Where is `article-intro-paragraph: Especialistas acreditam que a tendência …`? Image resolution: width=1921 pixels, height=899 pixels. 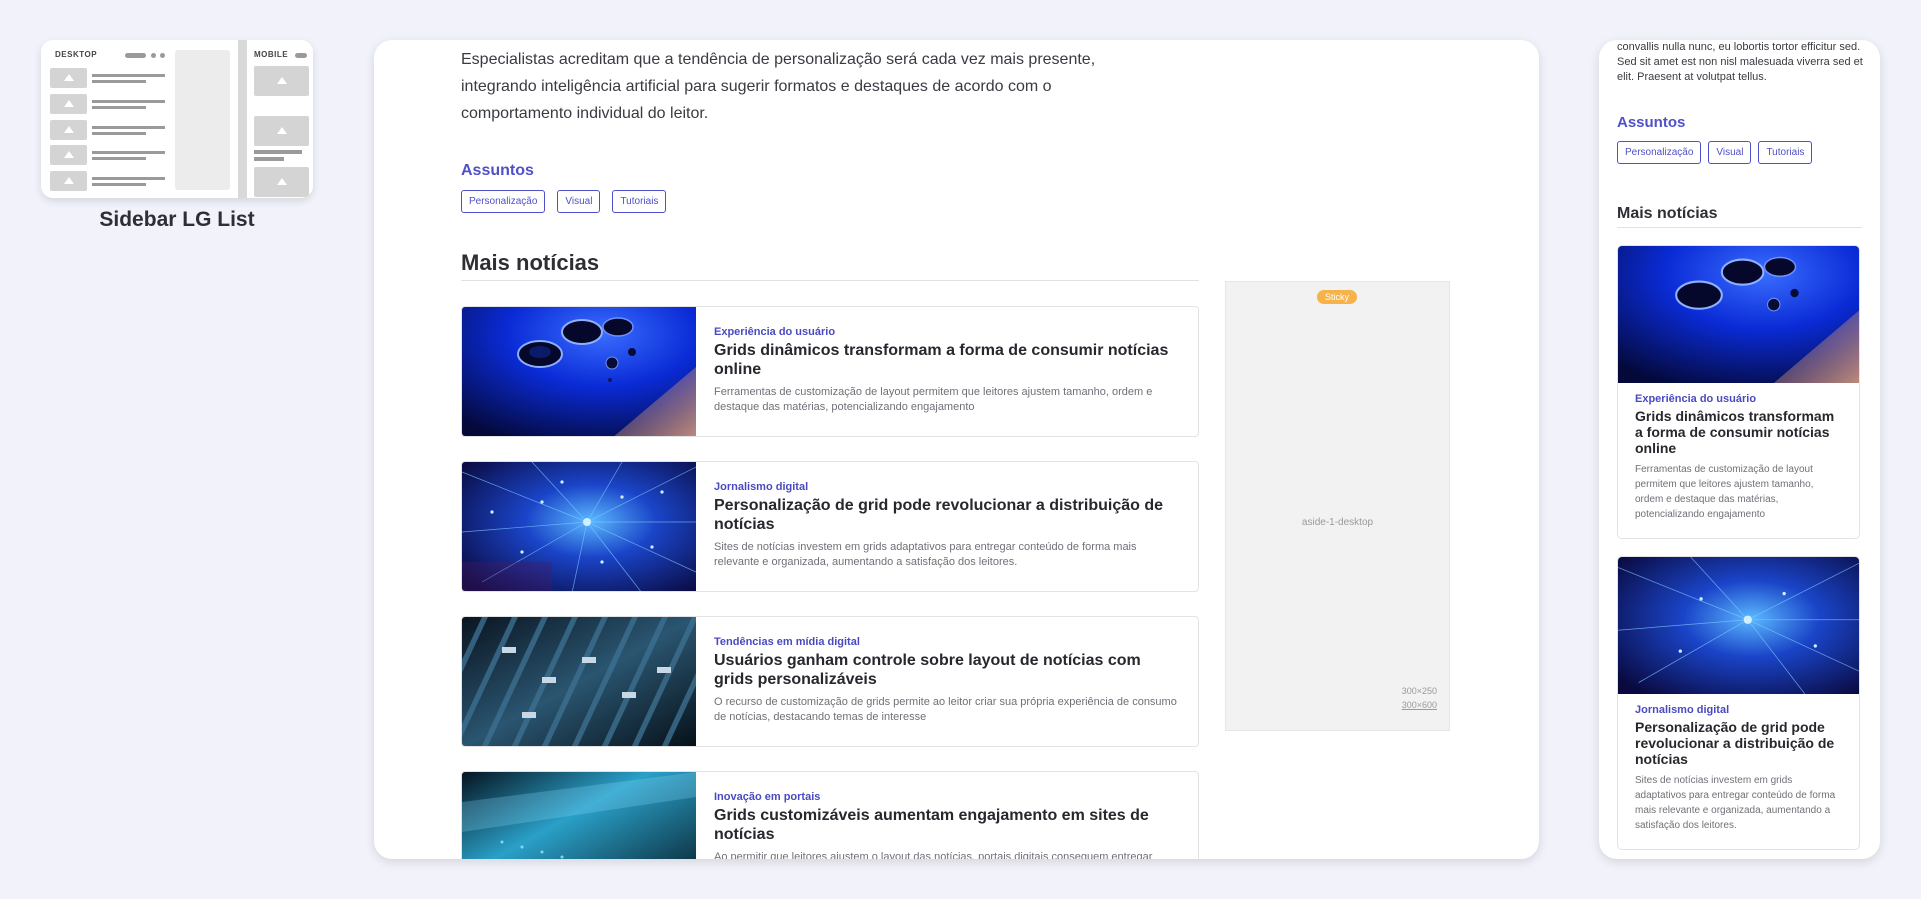
article-intro-paragraph: Especialistas acreditam que a tendência … is located at coordinates (778, 86).